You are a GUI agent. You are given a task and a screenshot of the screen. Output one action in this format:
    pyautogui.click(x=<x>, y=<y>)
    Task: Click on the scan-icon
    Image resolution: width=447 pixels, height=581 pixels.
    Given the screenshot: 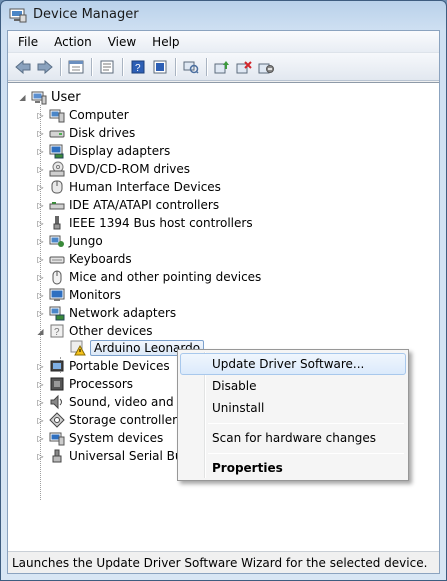 What is the action you would take?
    pyautogui.click(x=190, y=67)
    